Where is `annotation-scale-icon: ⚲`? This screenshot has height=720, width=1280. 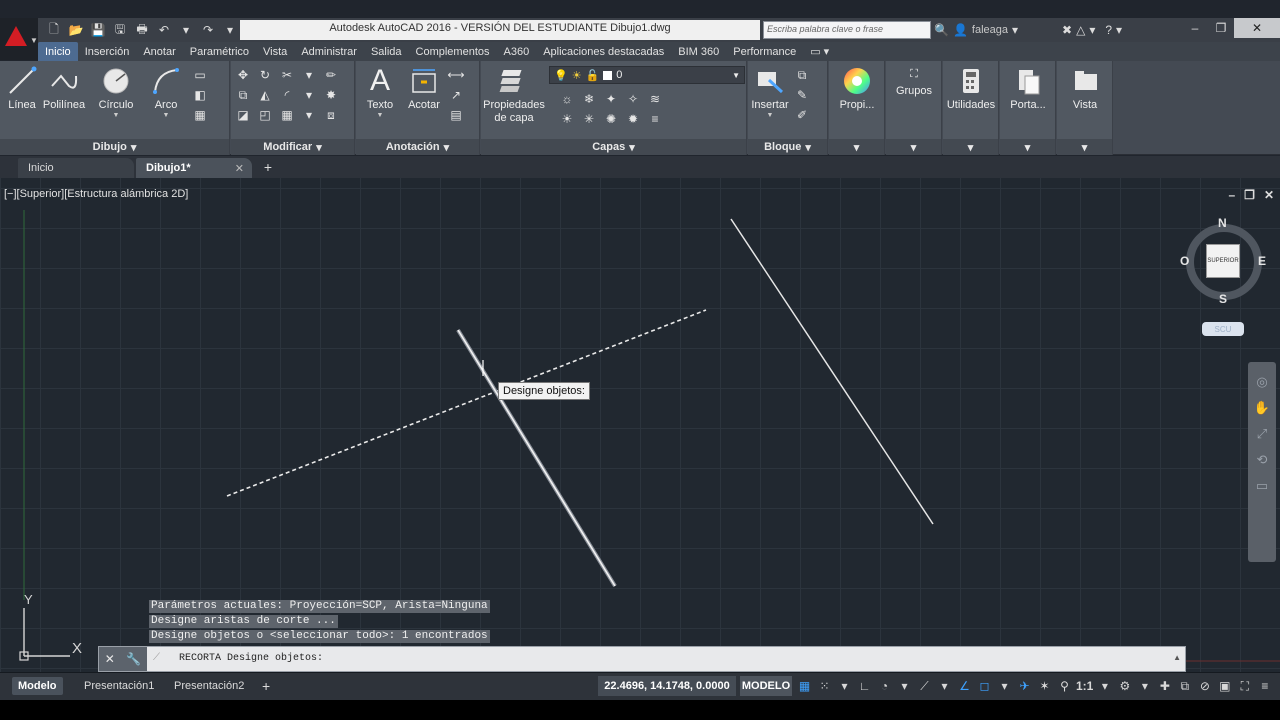
annotation-scale-icon: ⚲ is located at coordinates (1064, 686).